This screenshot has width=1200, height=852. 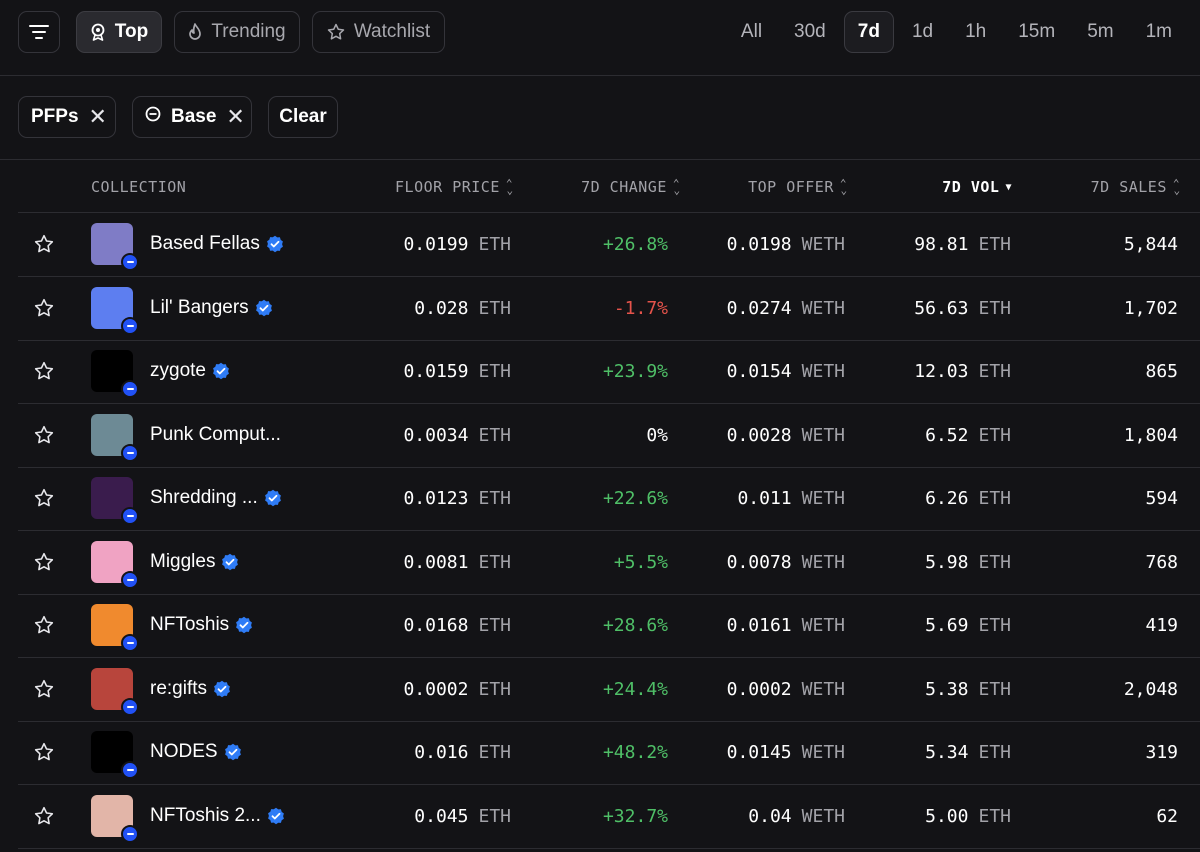 I want to click on header-7d-vol: 7D VOL ▼, so click(x=977, y=187).